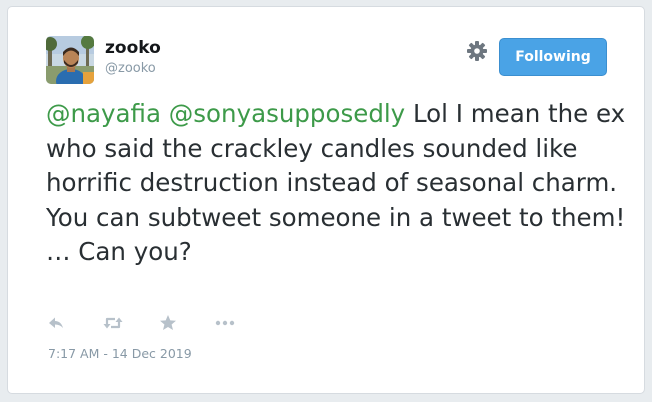 This screenshot has height=402, width=652. Describe the element at coordinates (113, 323) in the screenshot. I see `retweet-icon` at that location.